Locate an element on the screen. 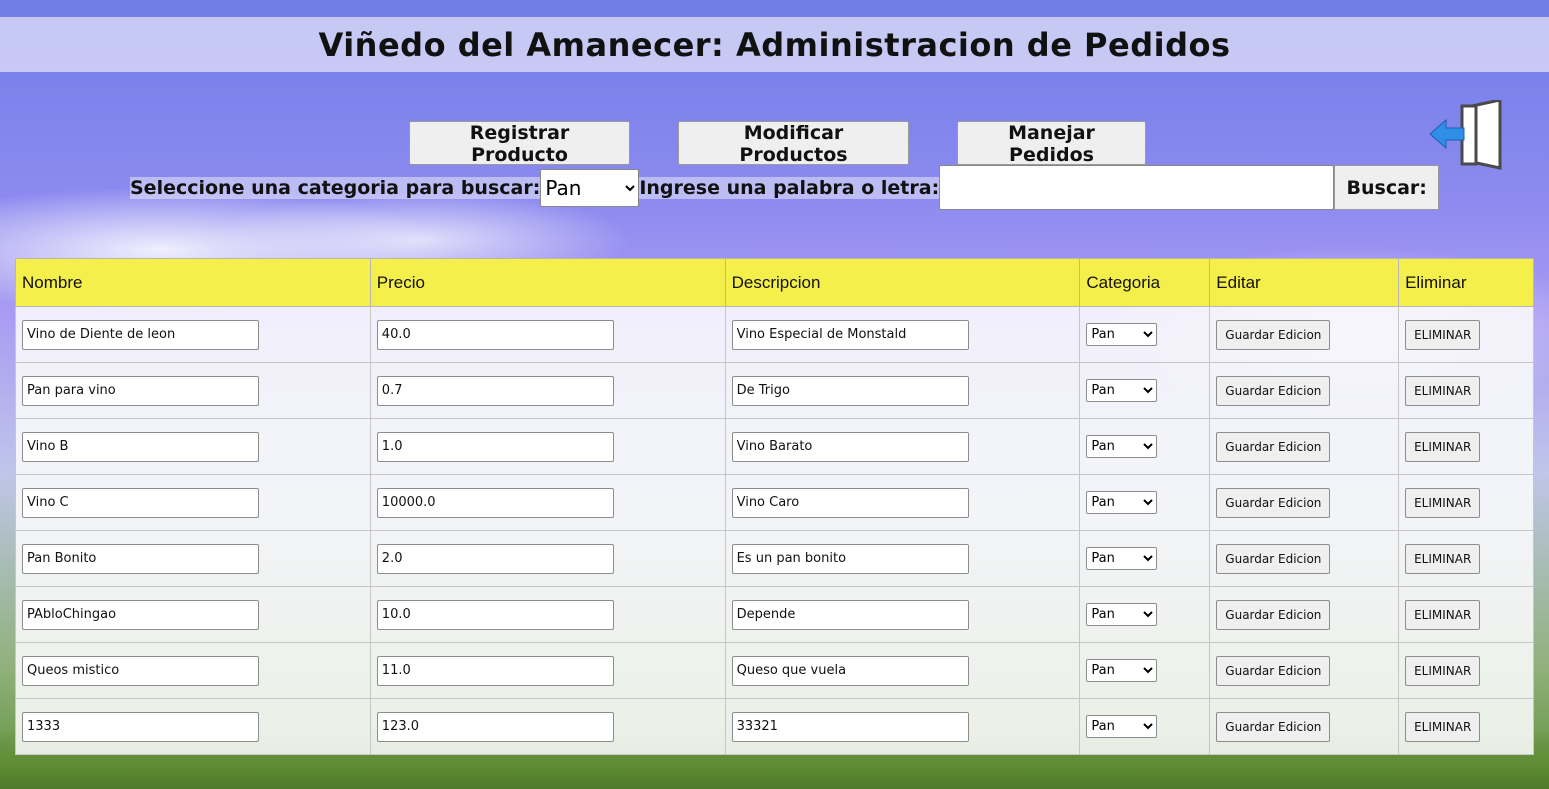 The image size is (1549, 789). keyword-search-label: Ingrese una palabra o letra: is located at coordinates (789, 187).